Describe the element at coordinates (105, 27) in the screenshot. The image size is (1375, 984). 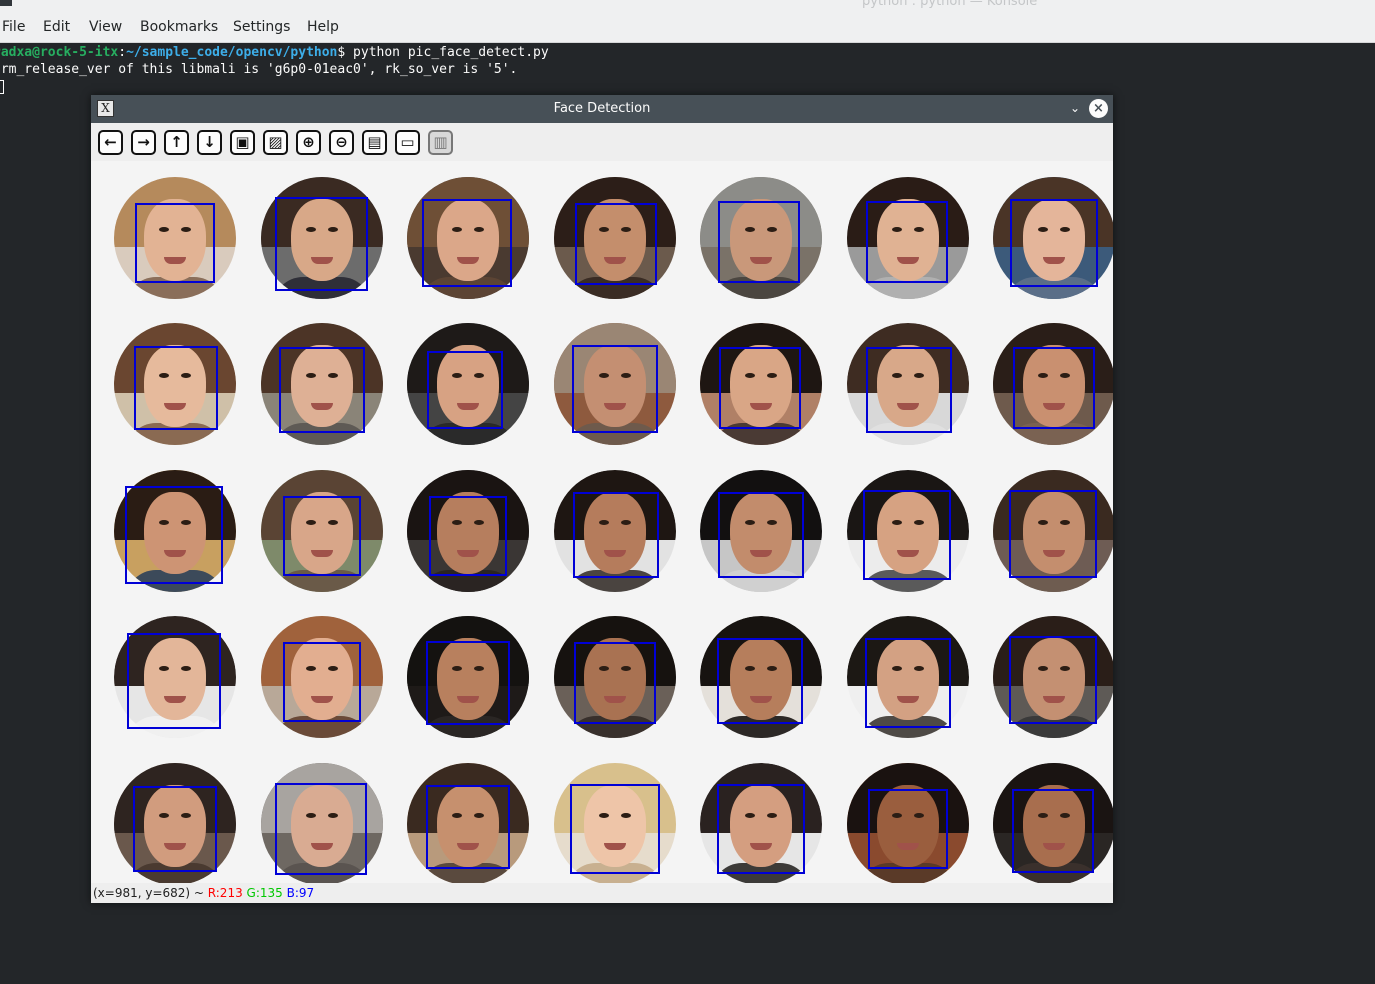
I see `menu-view: View` at that location.